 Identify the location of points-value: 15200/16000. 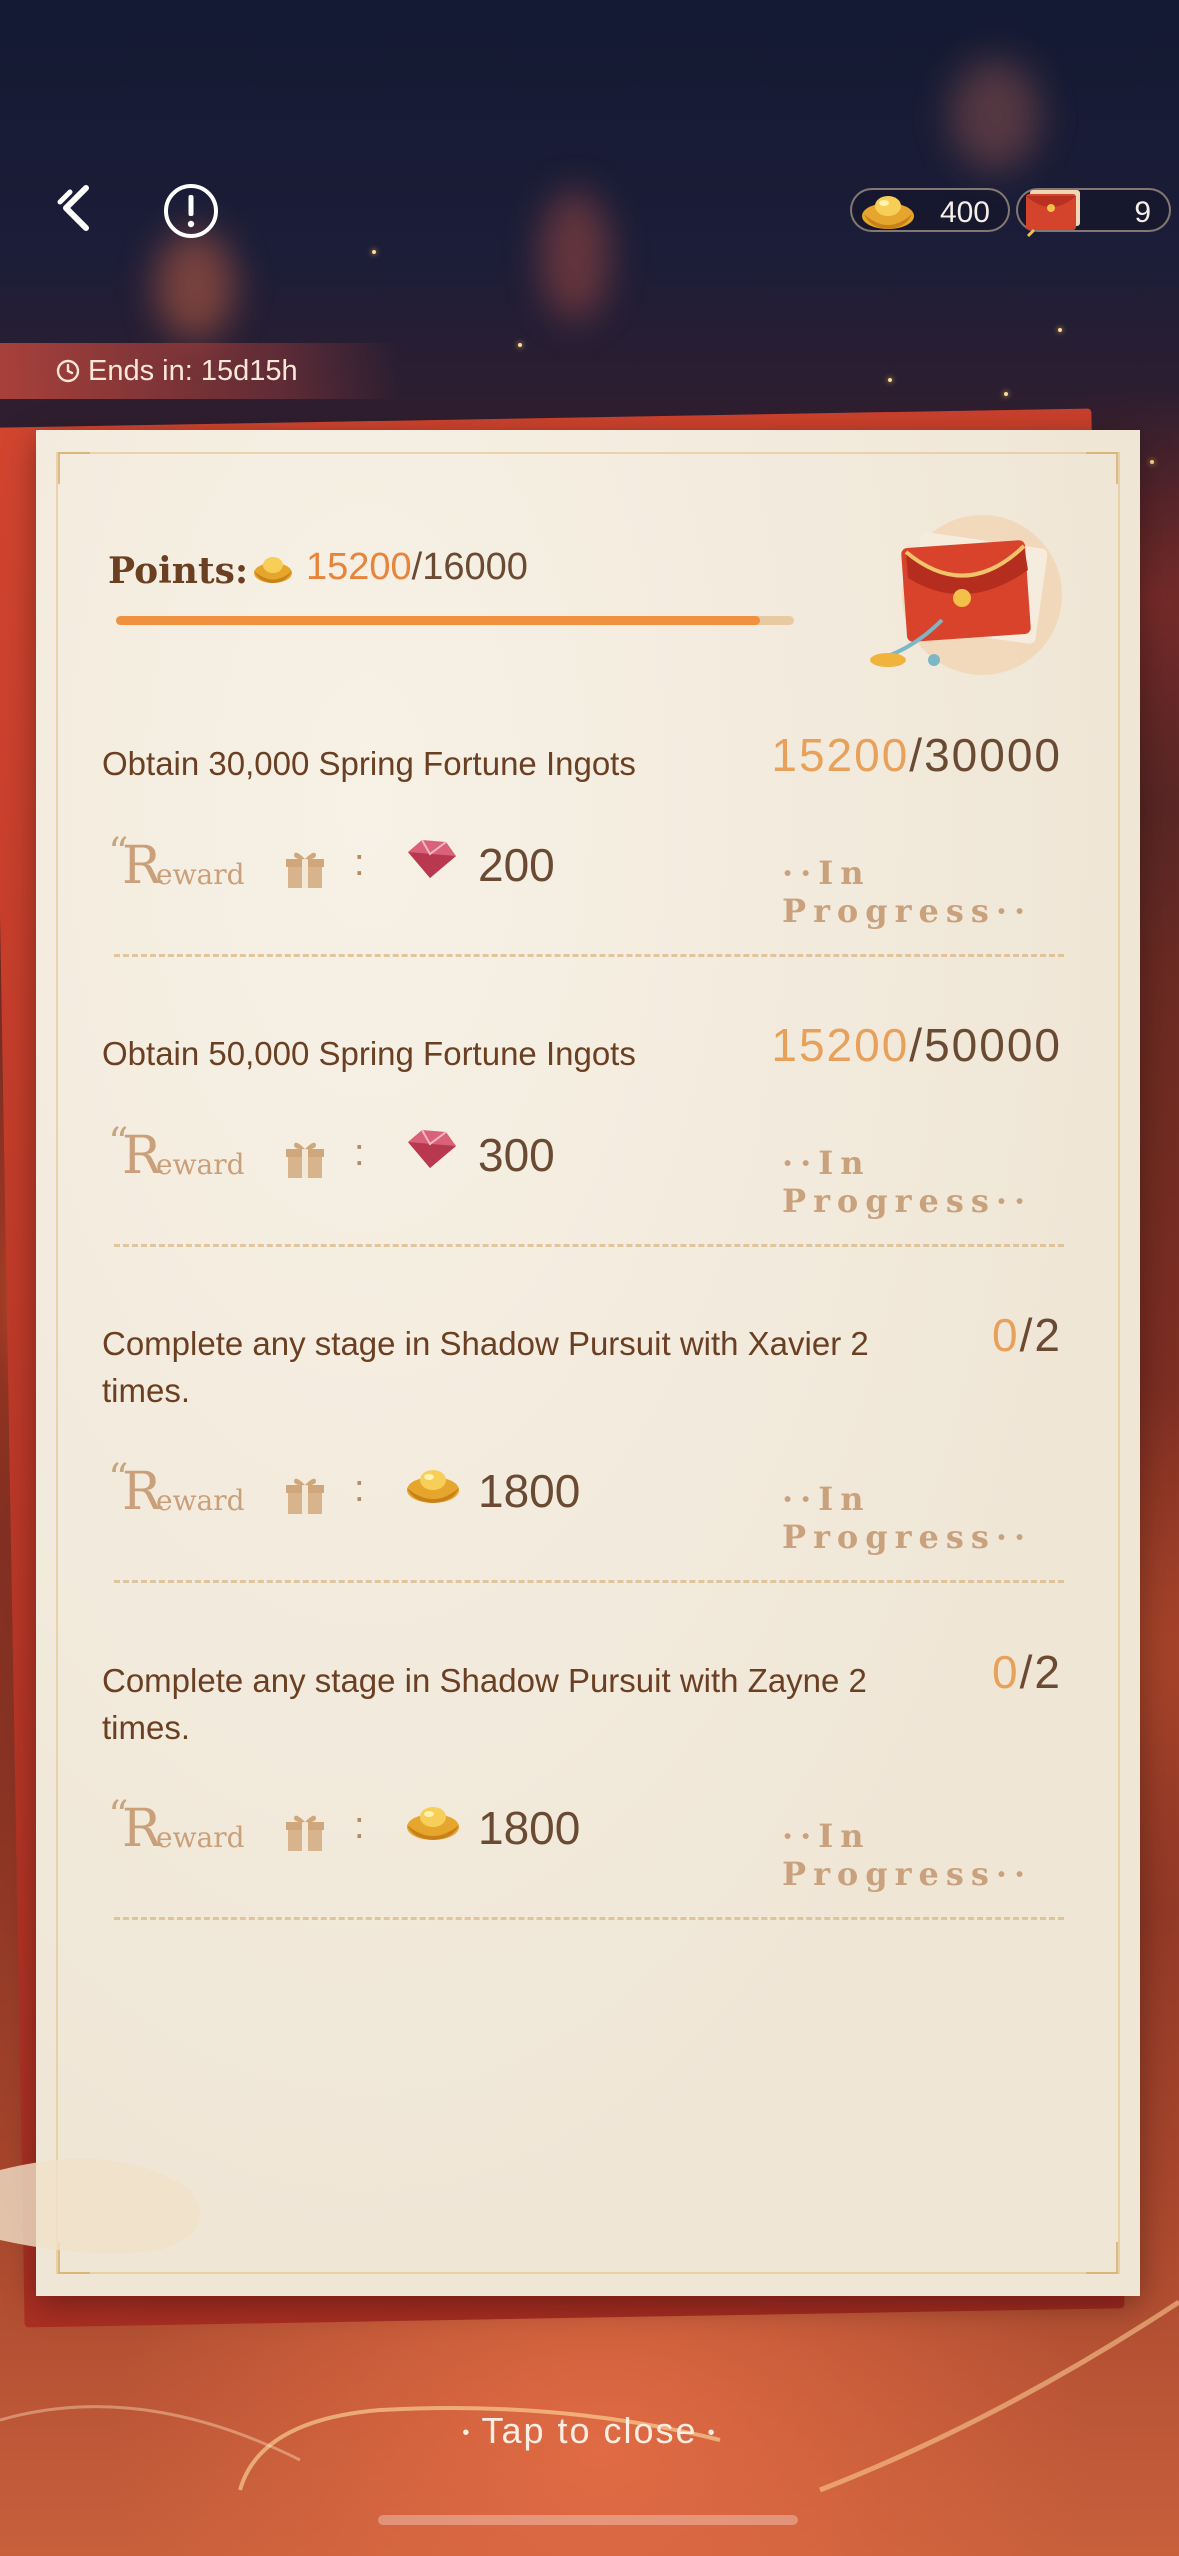
(417, 567).